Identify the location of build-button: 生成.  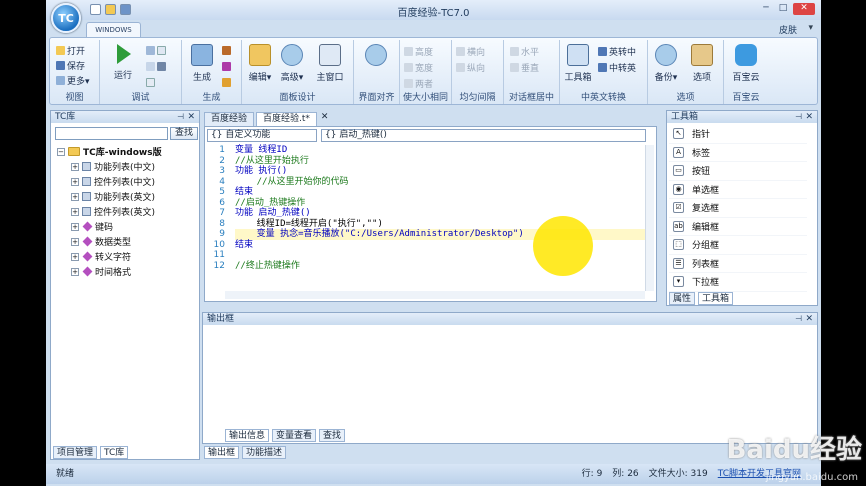
(202, 63).